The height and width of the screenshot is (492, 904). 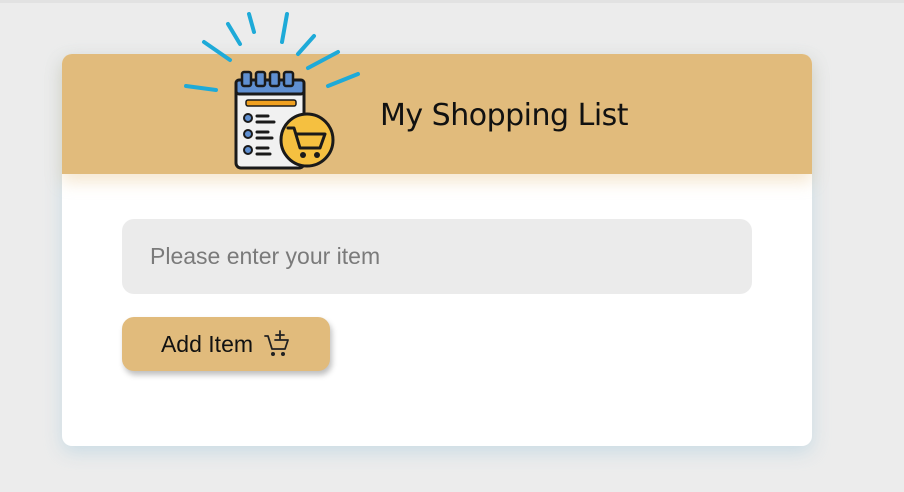 I want to click on add-item-button: Add Item, so click(x=226, y=344).